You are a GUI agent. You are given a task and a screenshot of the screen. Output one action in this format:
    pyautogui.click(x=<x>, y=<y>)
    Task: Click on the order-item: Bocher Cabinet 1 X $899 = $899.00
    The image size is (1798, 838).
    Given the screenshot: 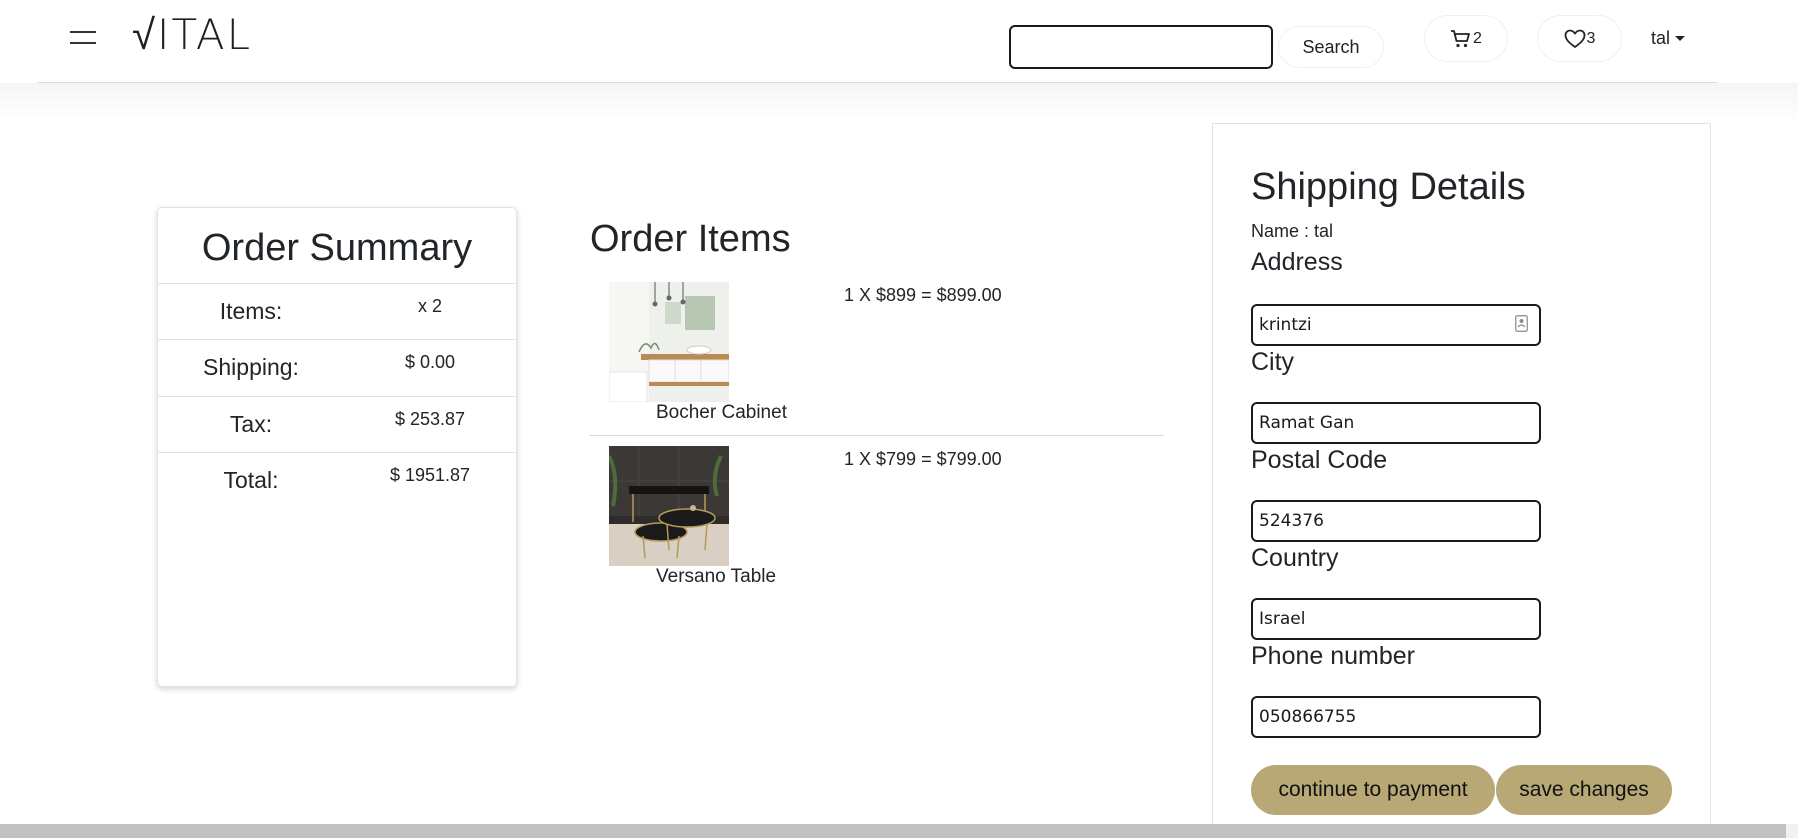 What is the action you would take?
    pyautogui.click(x=876, y=364)
    